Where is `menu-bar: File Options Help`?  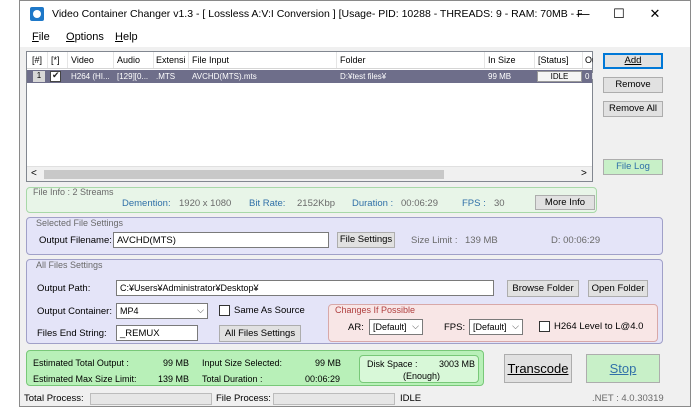 menu-bar: File Options Help is located at coordinates (355, 37).